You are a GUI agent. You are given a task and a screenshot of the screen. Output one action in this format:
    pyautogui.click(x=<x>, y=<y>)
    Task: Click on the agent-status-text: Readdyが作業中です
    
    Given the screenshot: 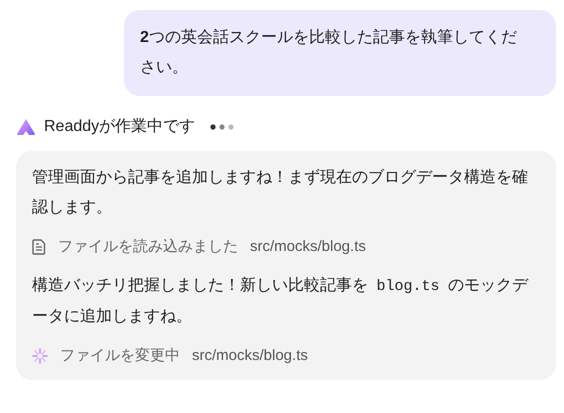 What is the action you would take?
    pyautogui.click(x=120, y=126)
    